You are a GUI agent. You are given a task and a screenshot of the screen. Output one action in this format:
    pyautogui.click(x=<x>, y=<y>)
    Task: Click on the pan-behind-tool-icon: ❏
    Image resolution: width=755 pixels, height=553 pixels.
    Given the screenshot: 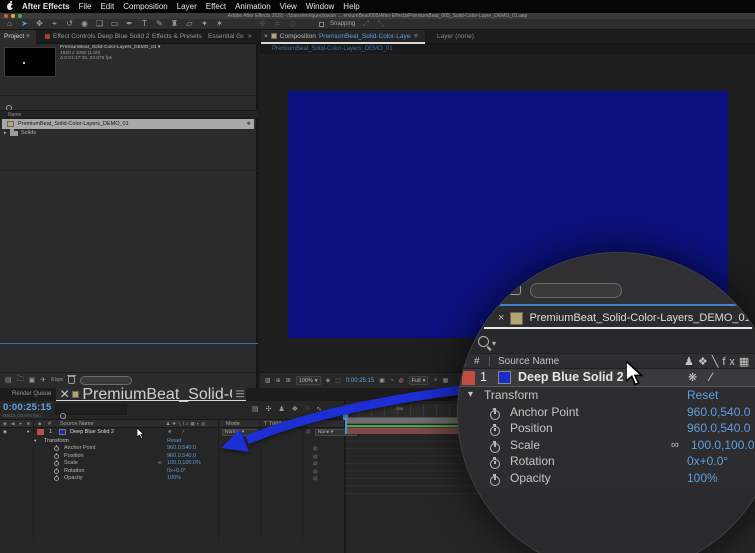 What is the action you would take?
    pyautogui.click(x=99, y=24)
    